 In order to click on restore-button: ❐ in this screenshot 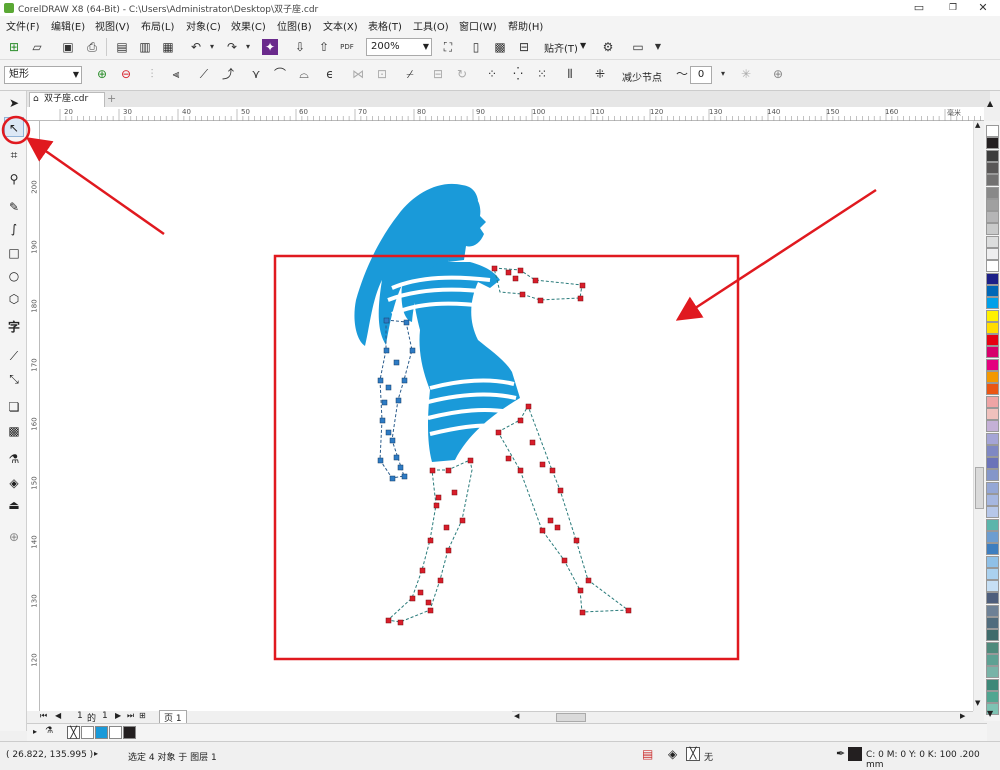, I will do `click(953, 8)`.